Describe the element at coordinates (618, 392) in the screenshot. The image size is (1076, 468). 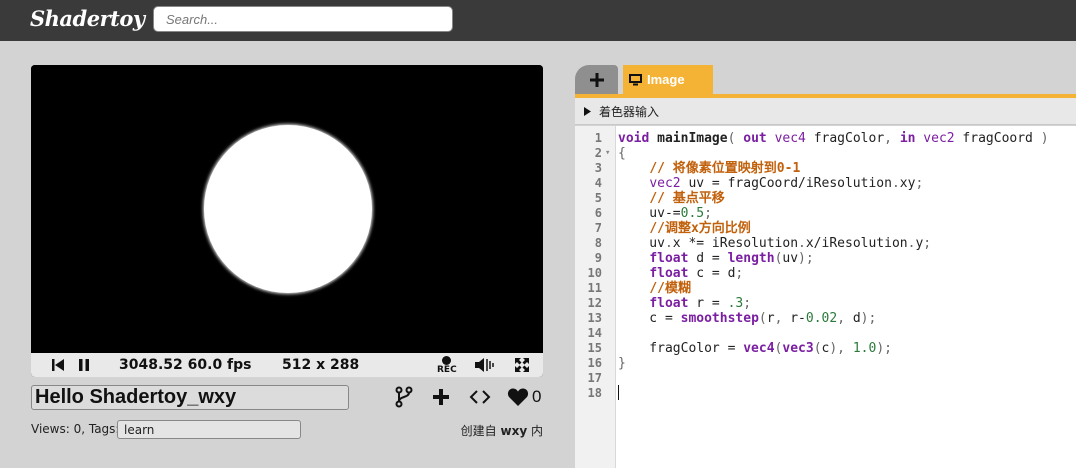
I see `text-cursor` at that location.